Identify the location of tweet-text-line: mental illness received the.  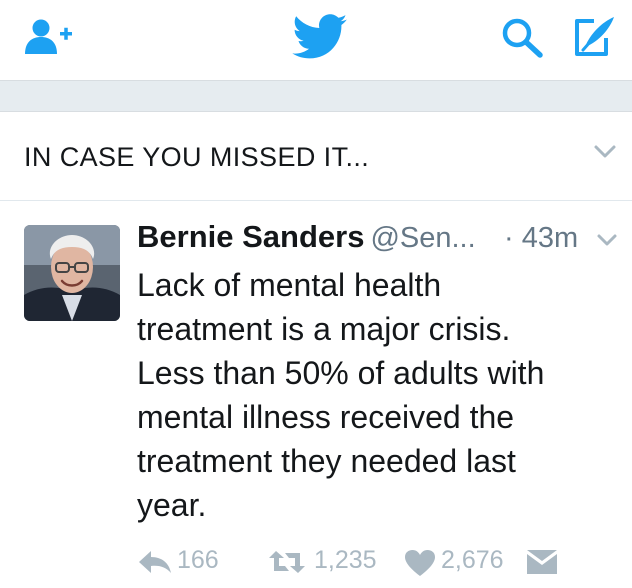
(326, 417).